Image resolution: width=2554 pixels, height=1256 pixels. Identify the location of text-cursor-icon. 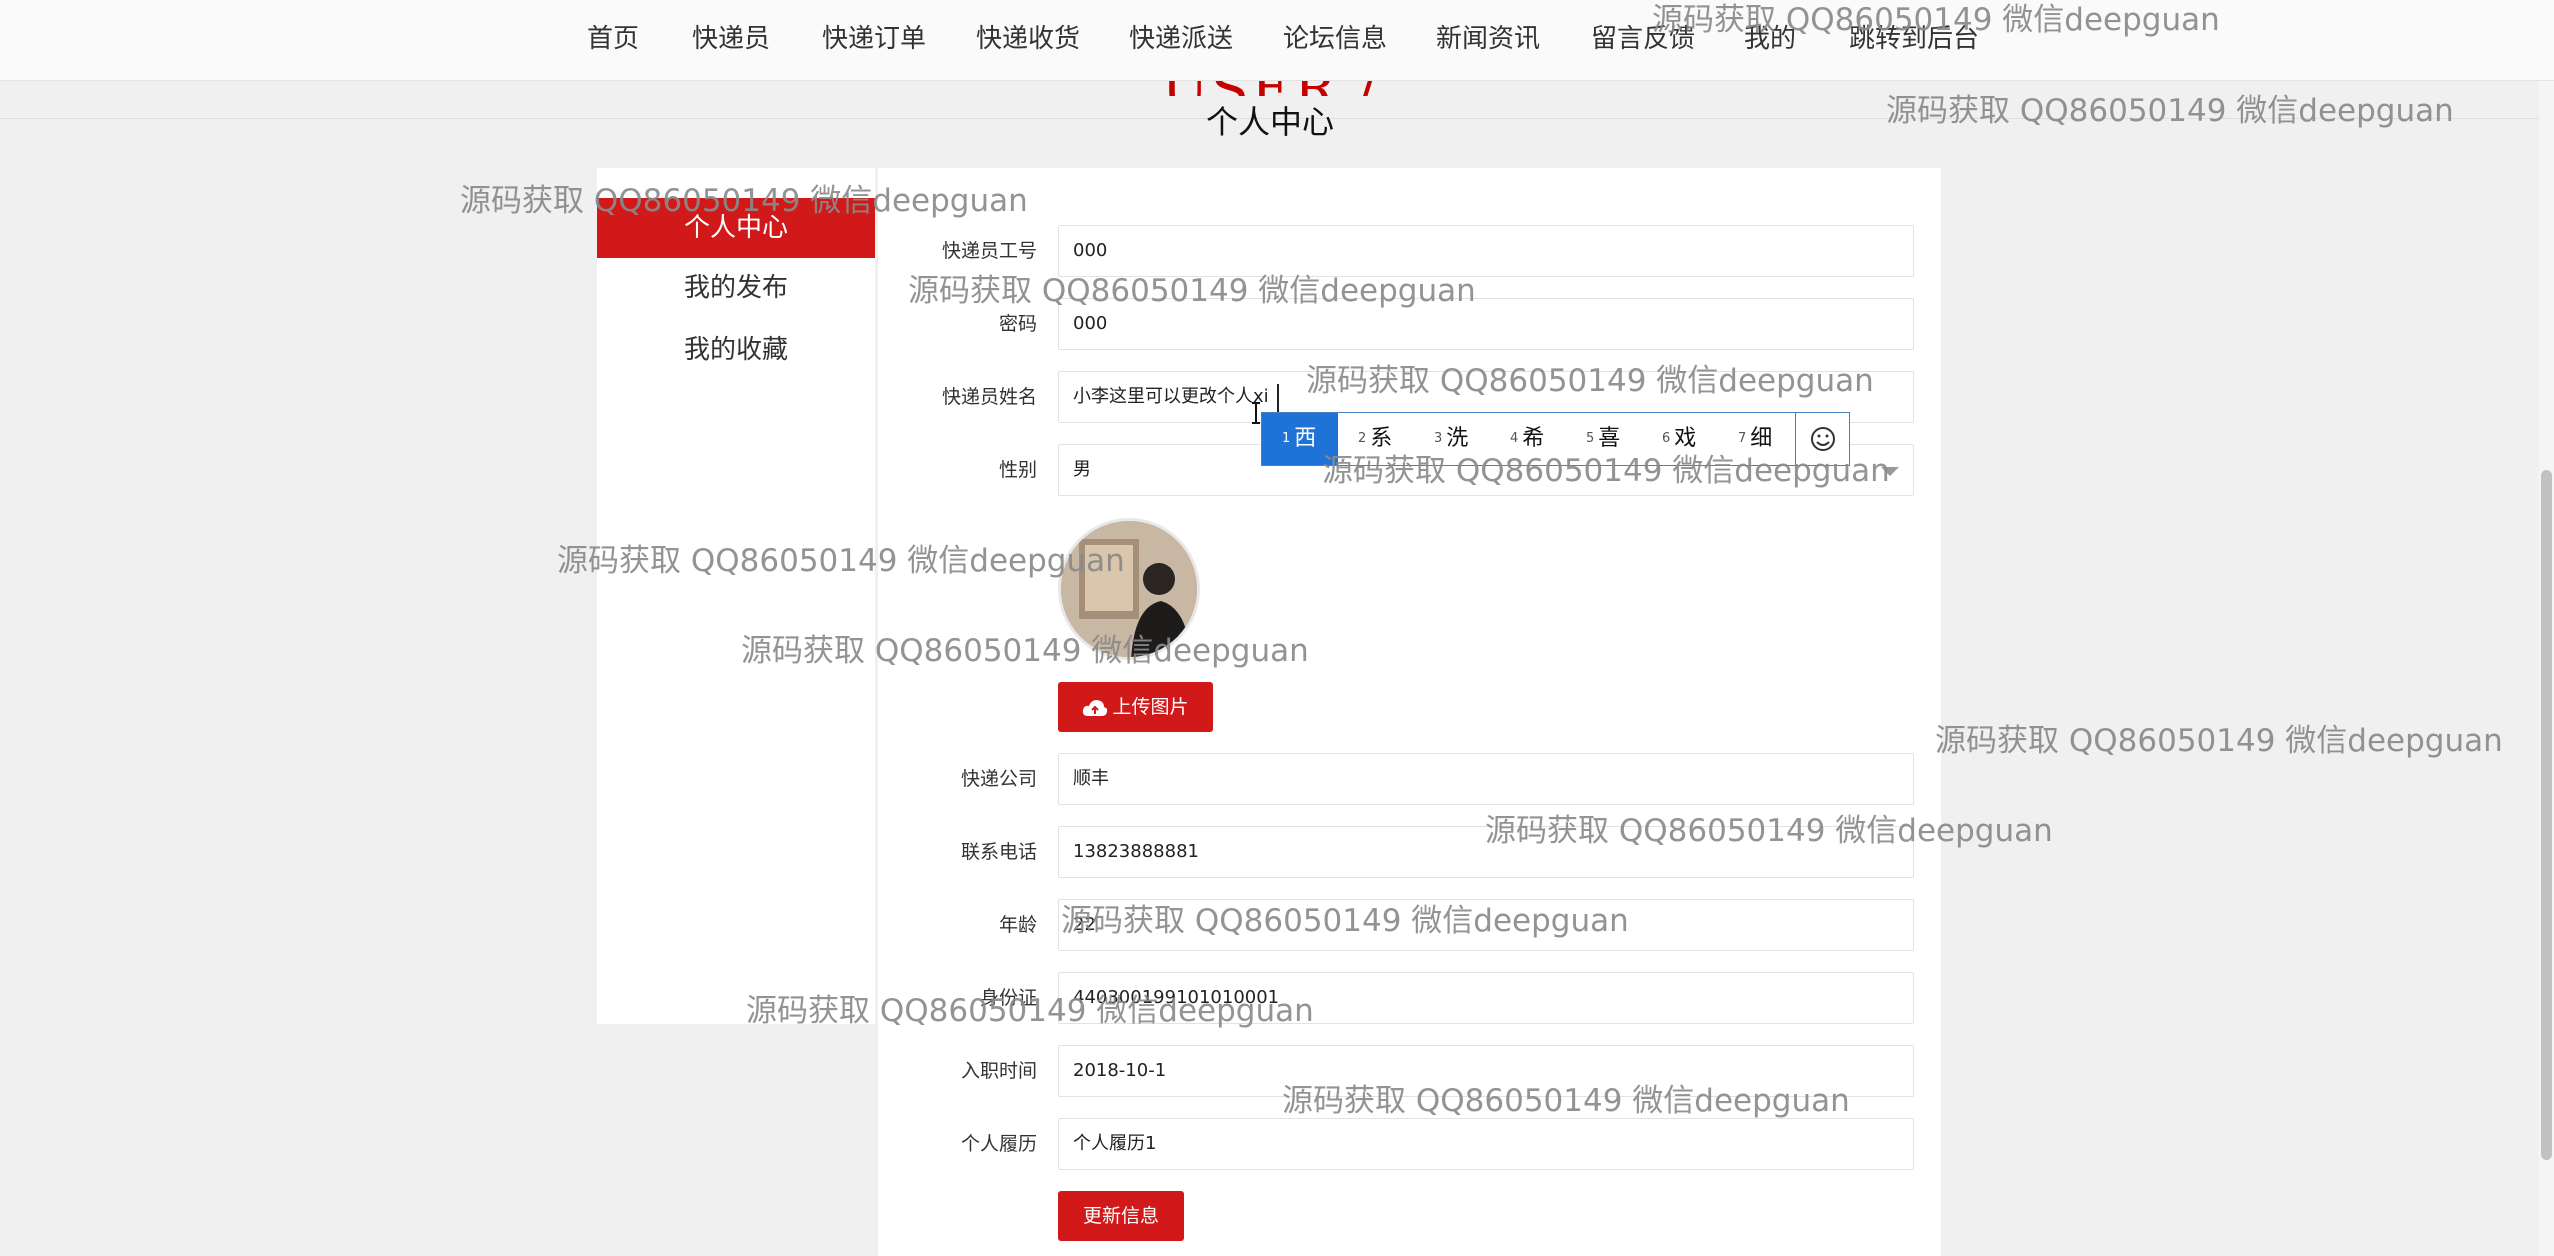
(1256, 413).